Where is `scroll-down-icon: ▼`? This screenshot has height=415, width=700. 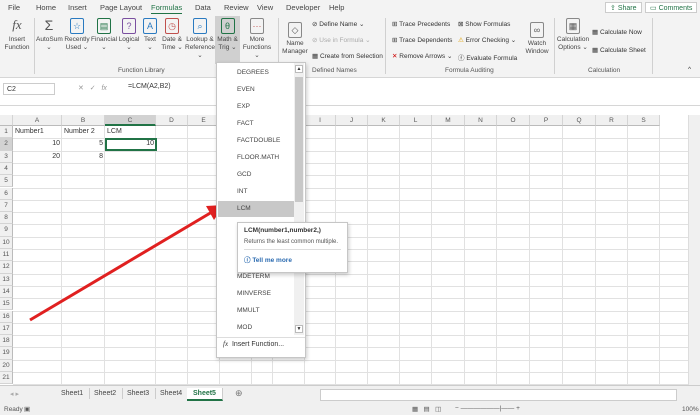
scroll-down-icon: ▼ is located at coordinates (299, 329).